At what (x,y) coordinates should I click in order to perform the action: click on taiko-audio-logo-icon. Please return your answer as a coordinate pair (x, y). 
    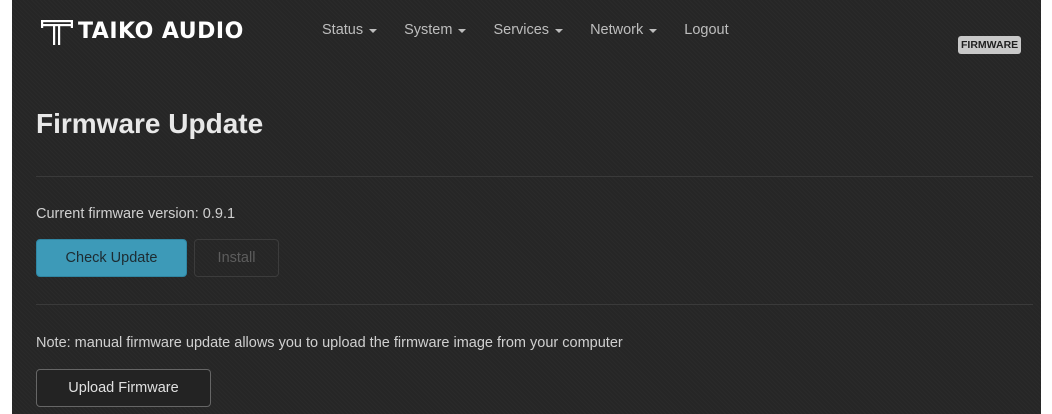
    Looking at the image, I should click on (57, 32).